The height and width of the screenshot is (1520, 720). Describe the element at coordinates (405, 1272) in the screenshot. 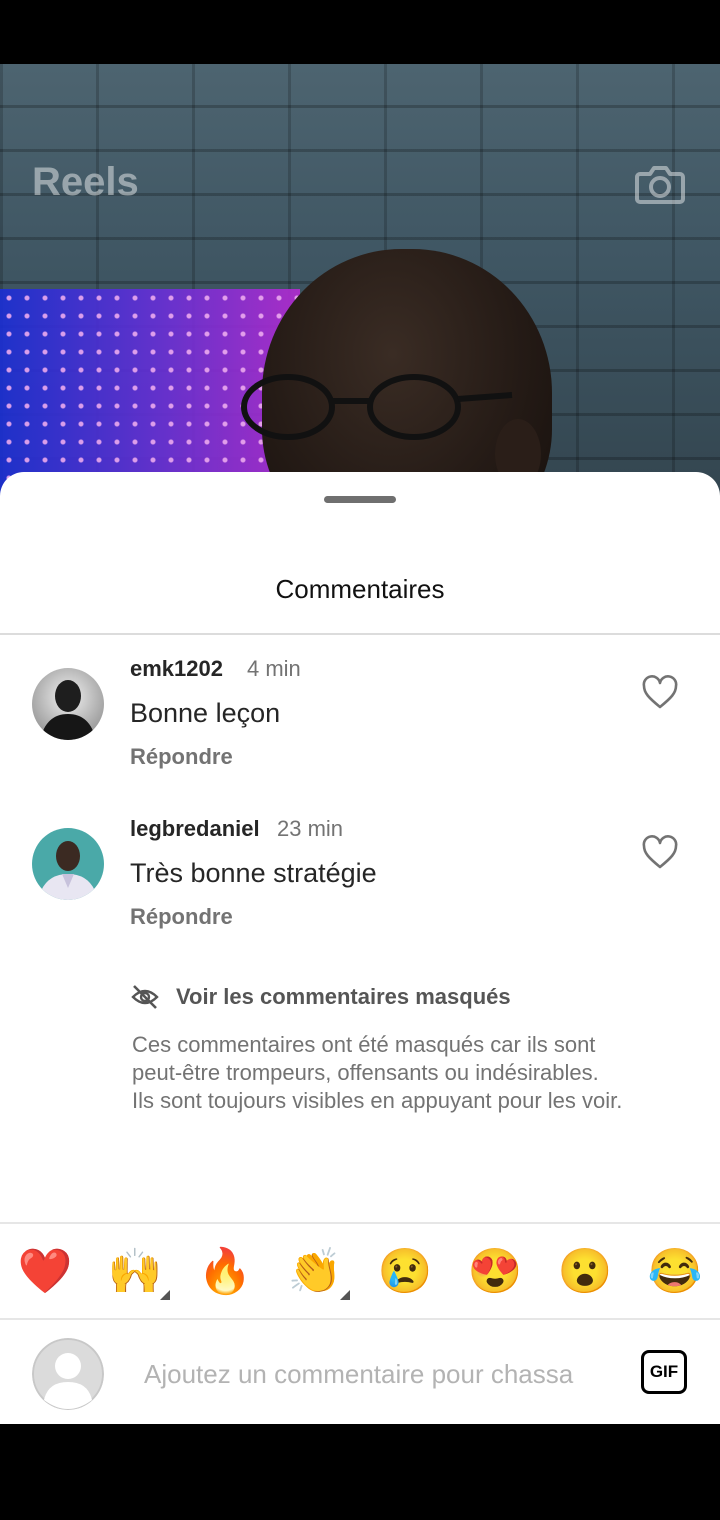

I see `emoji-crying-face: 😢` at that location.